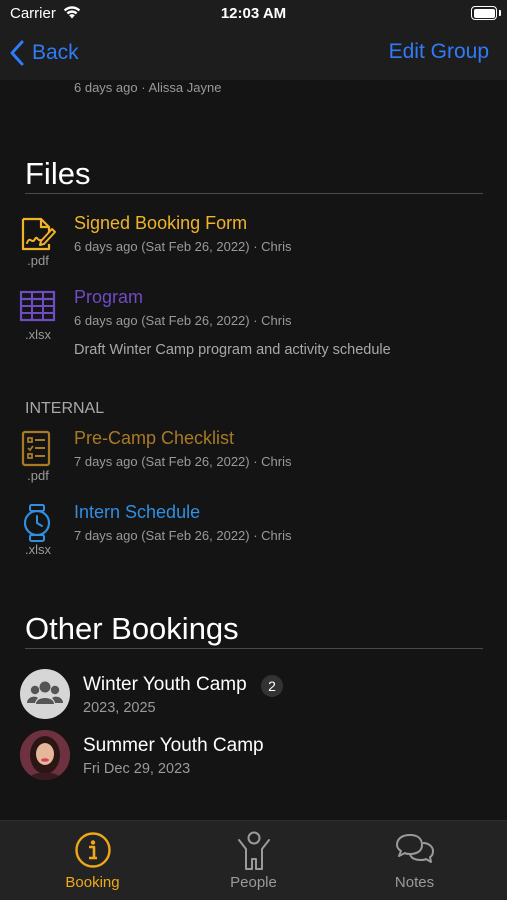 Image resolution: width=507 pixels, height=900 pixels. I want to click on booking-row-winter-youth-camp: Winter Youth Camp 2 2023, 2025, so click(253, 697).